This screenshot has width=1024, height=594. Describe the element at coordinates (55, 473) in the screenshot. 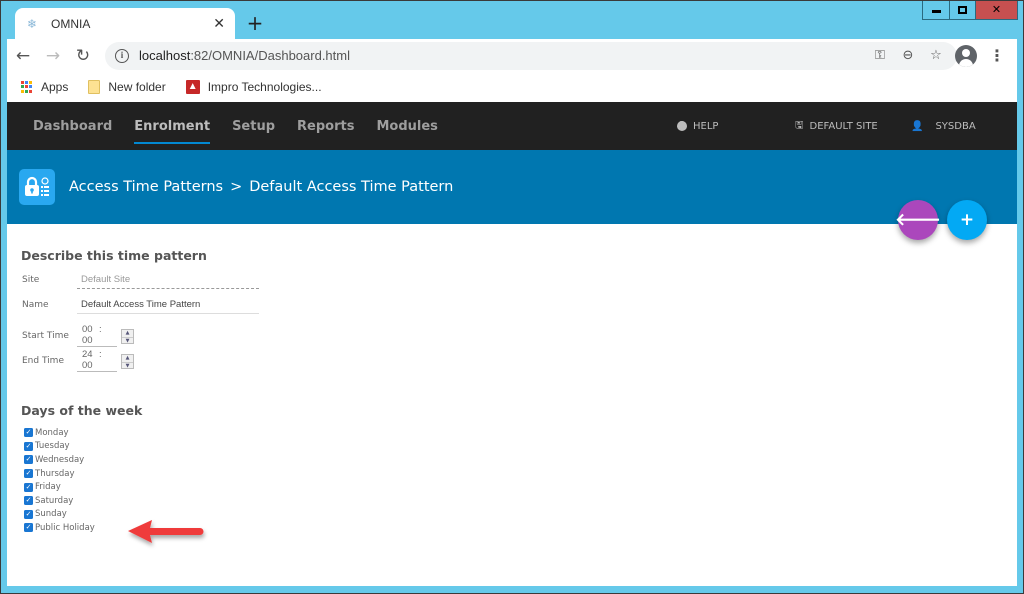

I see `day-label: Thursday` at that location.